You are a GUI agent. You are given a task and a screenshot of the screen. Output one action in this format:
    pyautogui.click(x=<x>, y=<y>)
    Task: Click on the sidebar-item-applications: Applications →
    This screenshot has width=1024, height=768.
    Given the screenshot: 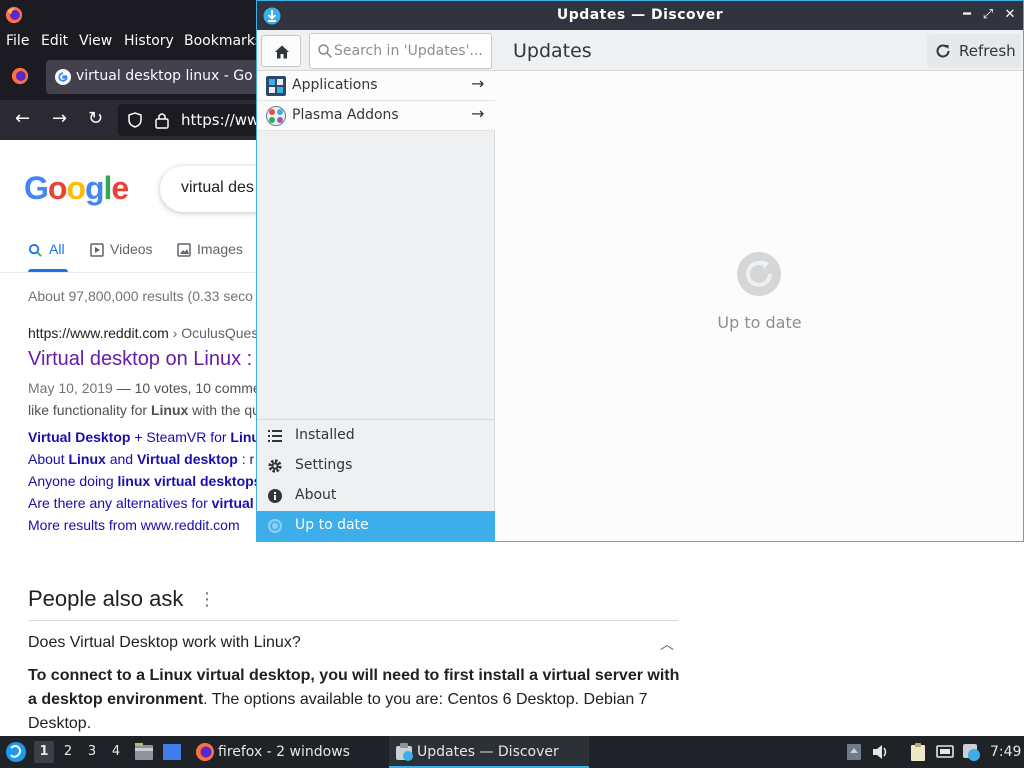 What is the action you would take?
    pyautogui.click(x=376, y=86)
    